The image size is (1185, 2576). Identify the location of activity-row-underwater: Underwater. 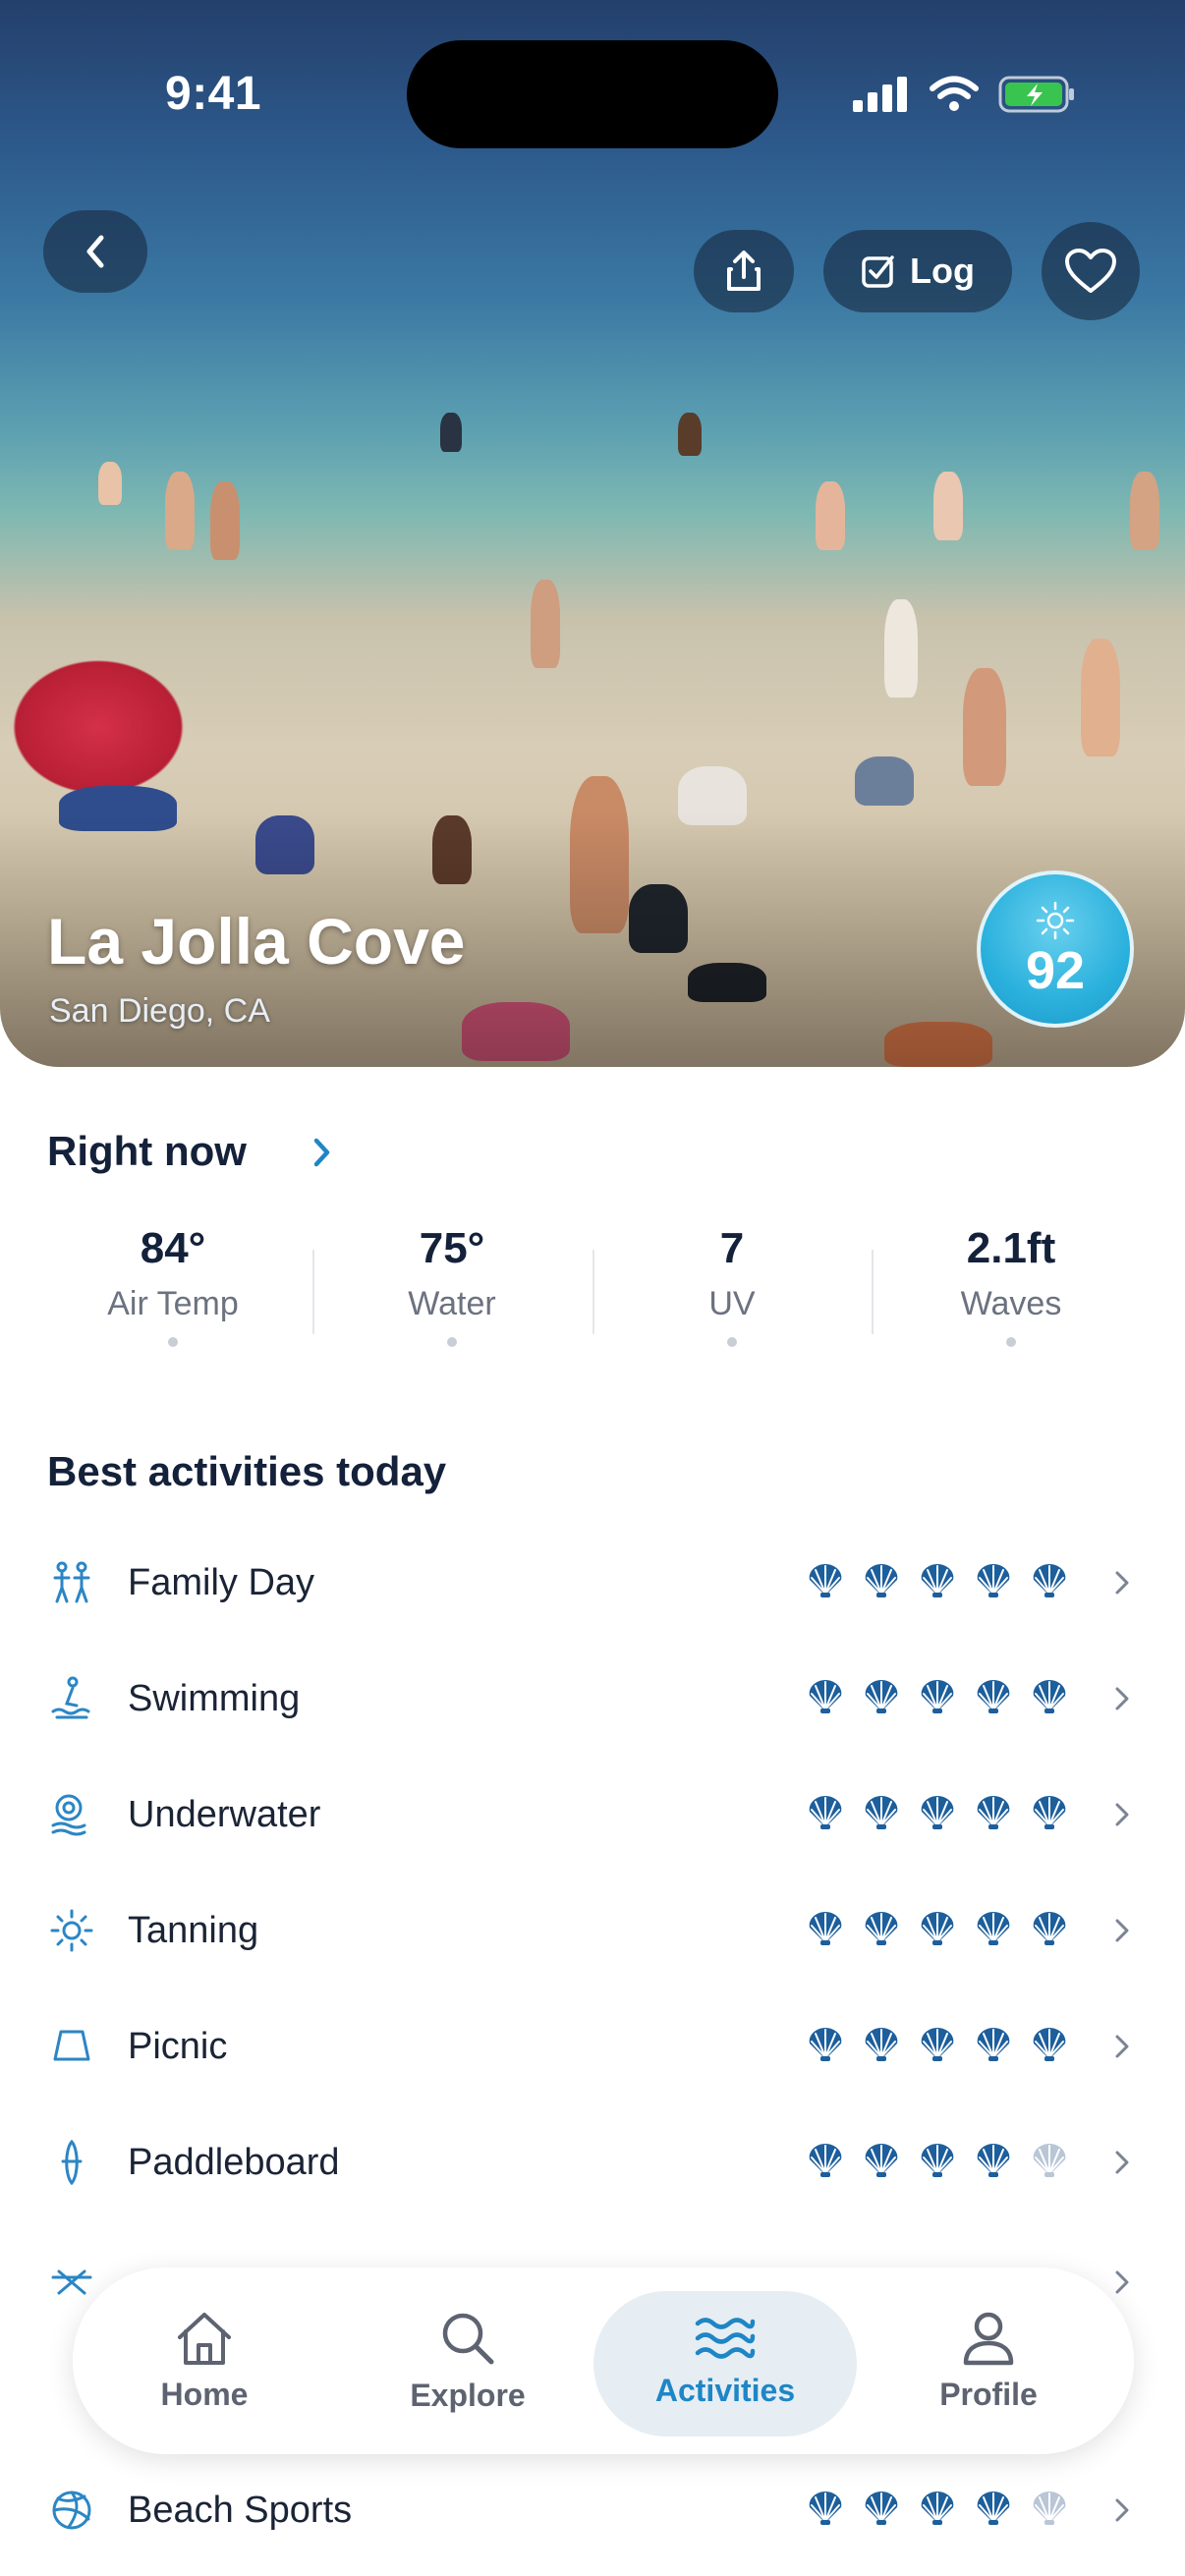
(592, 1818).